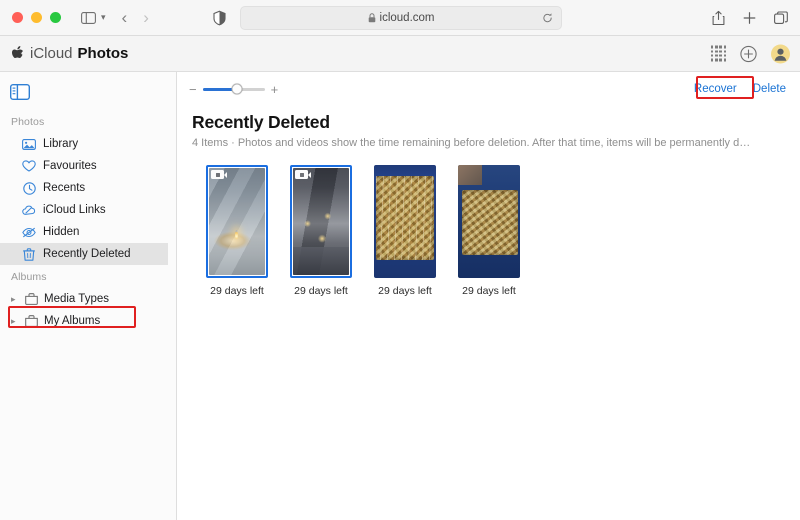 The width and height of the screenshot is (800, 520). I want to click on forward-button: ›, so click(146, 17).